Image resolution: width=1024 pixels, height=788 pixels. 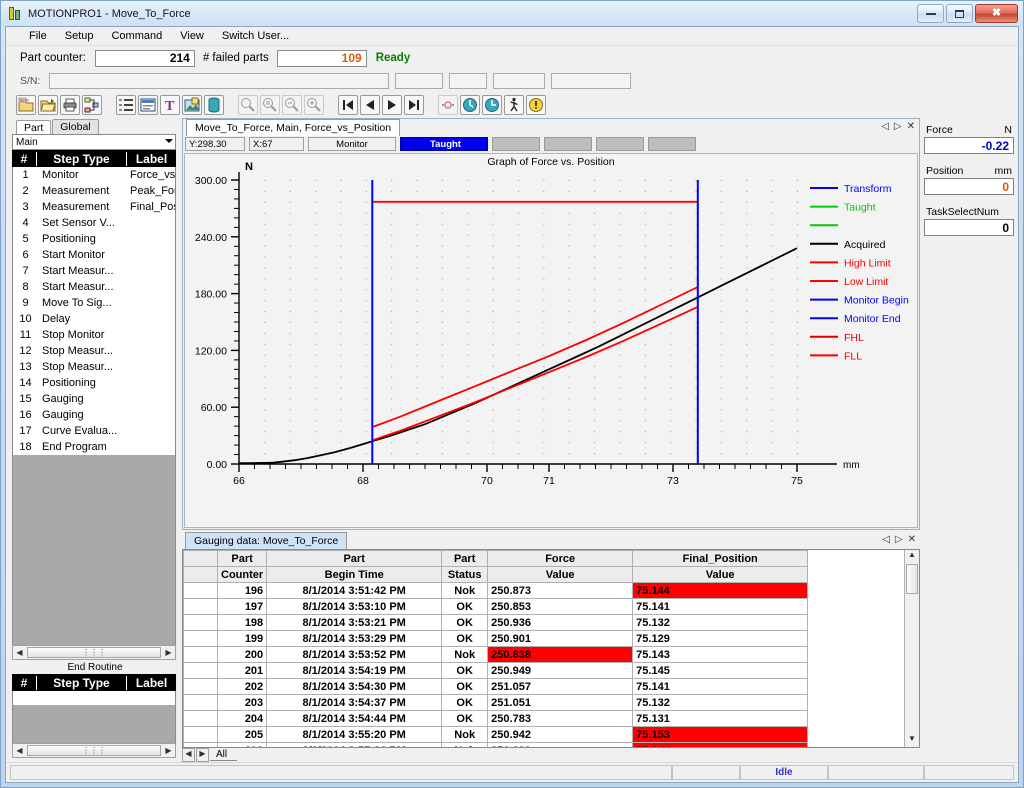 What do you see at coordinates (912, 579) in the screenshot?
I see `gauging-scrollbar-thumb` at bounding box center [912, 579].